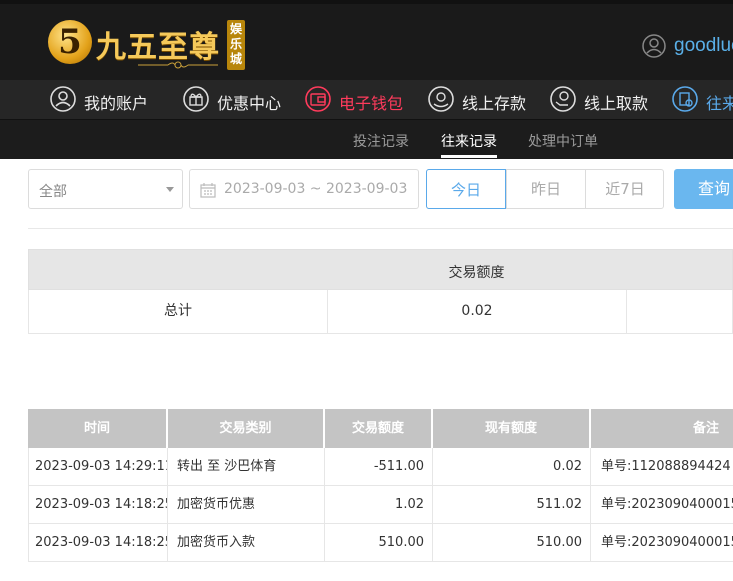  What do you see at coordinates (178, 311) in the screenshot?
I see `summary-total-label: 总计` at bounding box center [178, 311].